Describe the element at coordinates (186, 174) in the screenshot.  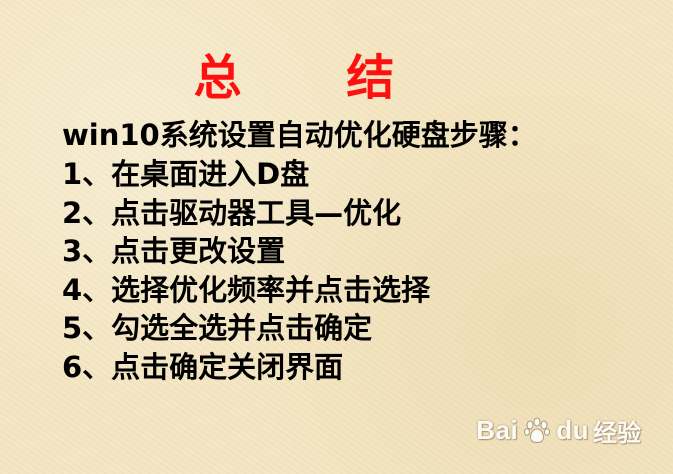
I see `step-item-1: 1、在桌面进入D盘` at that location.